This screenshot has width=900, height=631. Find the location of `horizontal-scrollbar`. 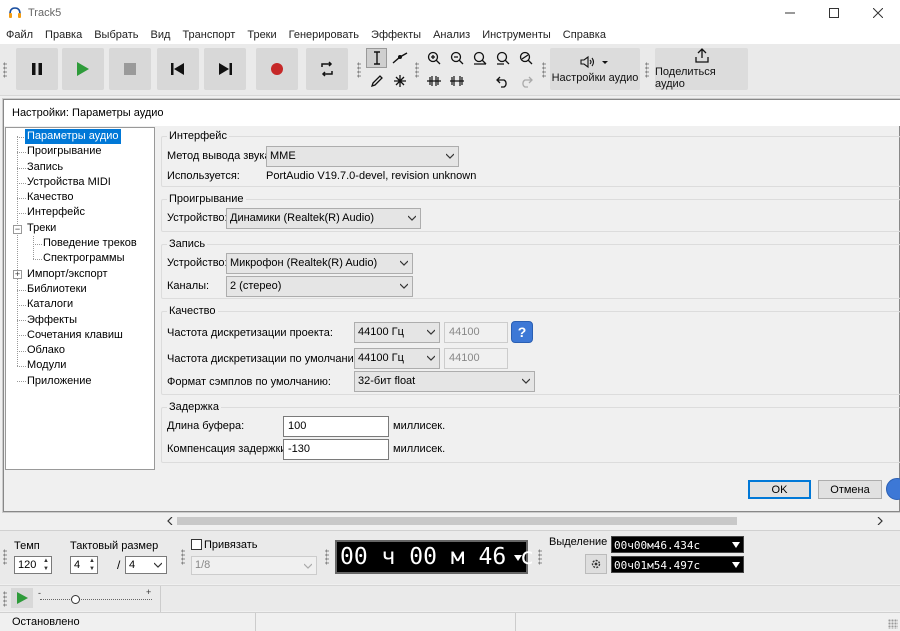

horizontal-scrollbar is located at coordinates (532, 521).